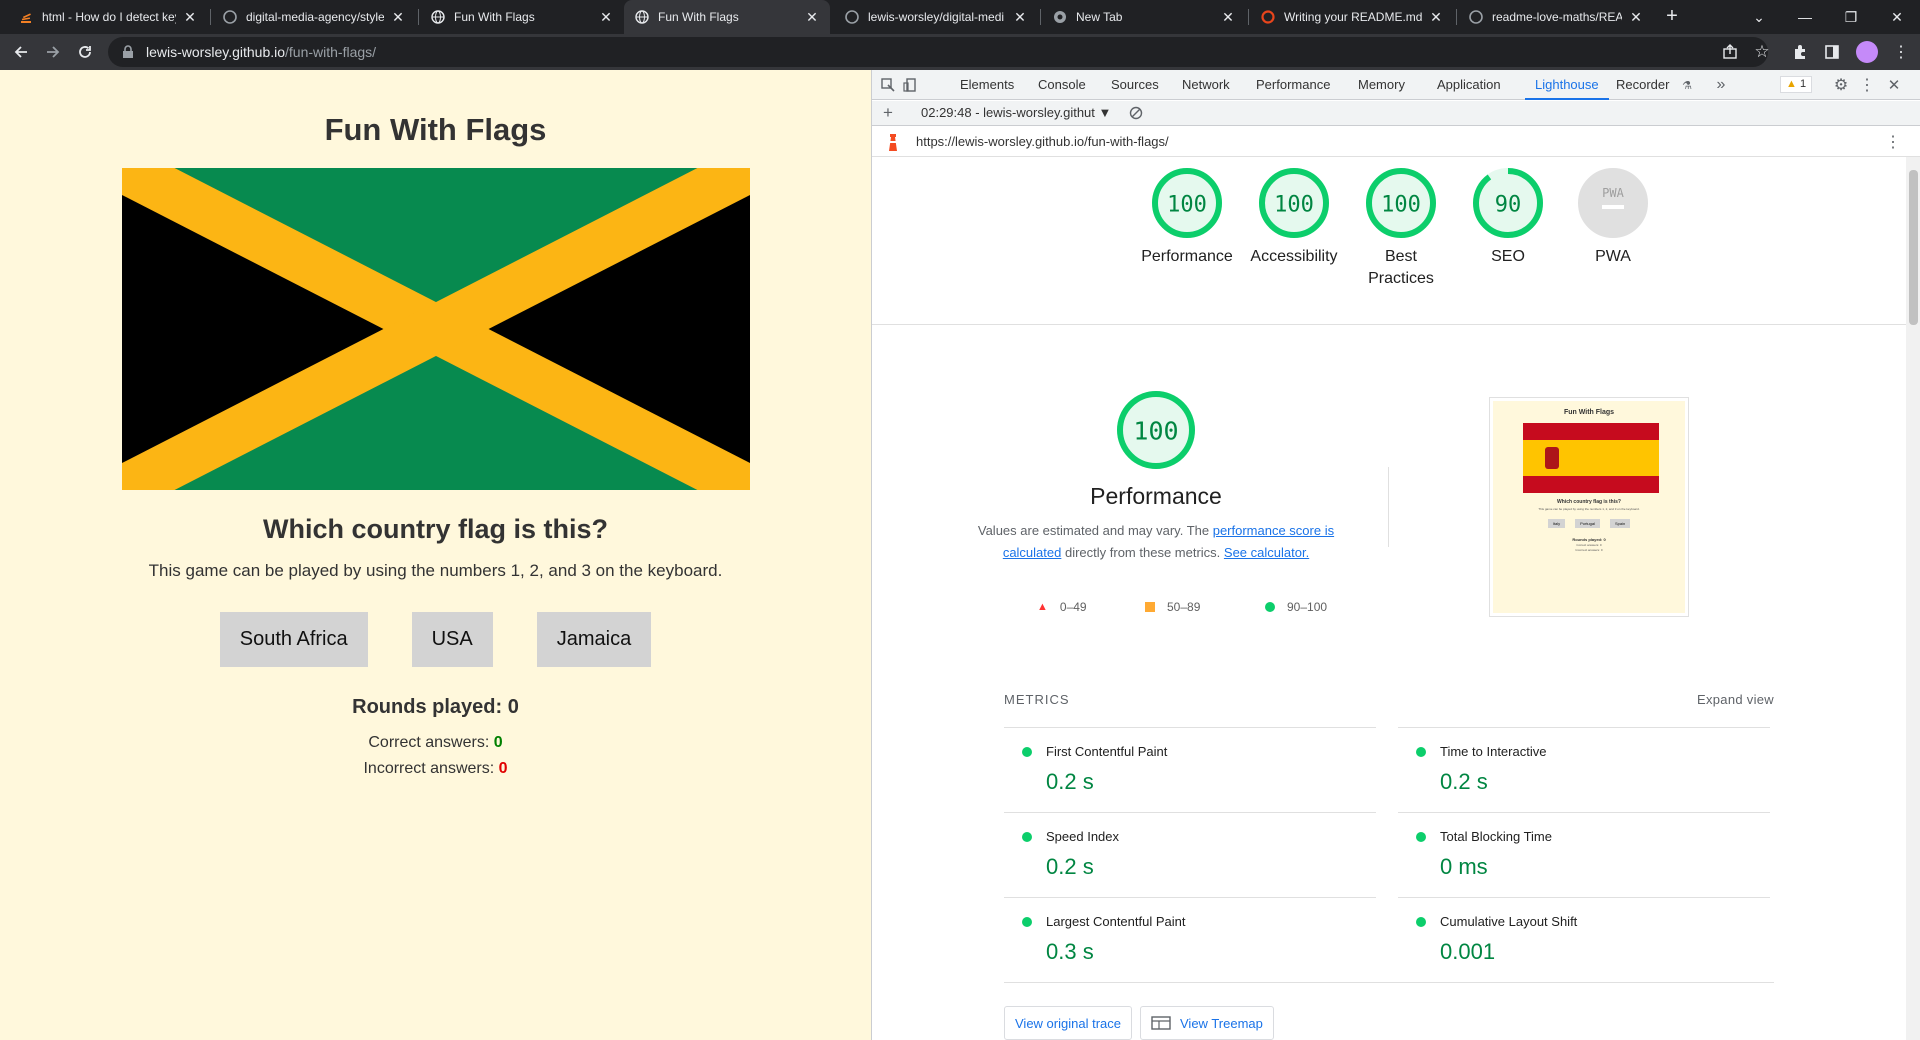 This screenshot has width=1920, height=1040. I want to click on gauge-best-practices: 100 Best Practices, so click(1401, 228).